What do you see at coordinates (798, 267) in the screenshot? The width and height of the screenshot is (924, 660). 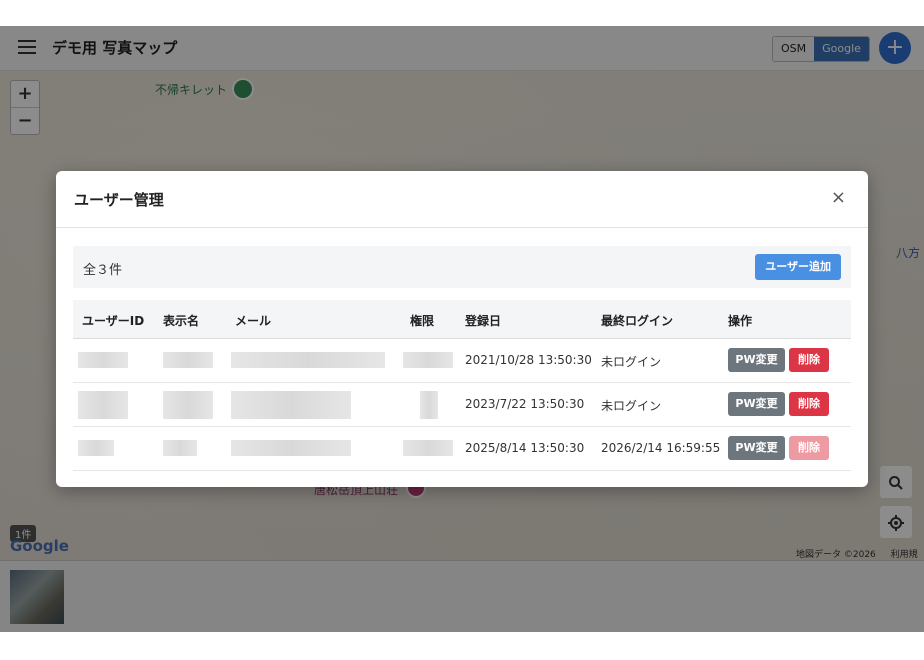 I see `add-user-button: ユーザー追加` at bounding box center [798, 267].